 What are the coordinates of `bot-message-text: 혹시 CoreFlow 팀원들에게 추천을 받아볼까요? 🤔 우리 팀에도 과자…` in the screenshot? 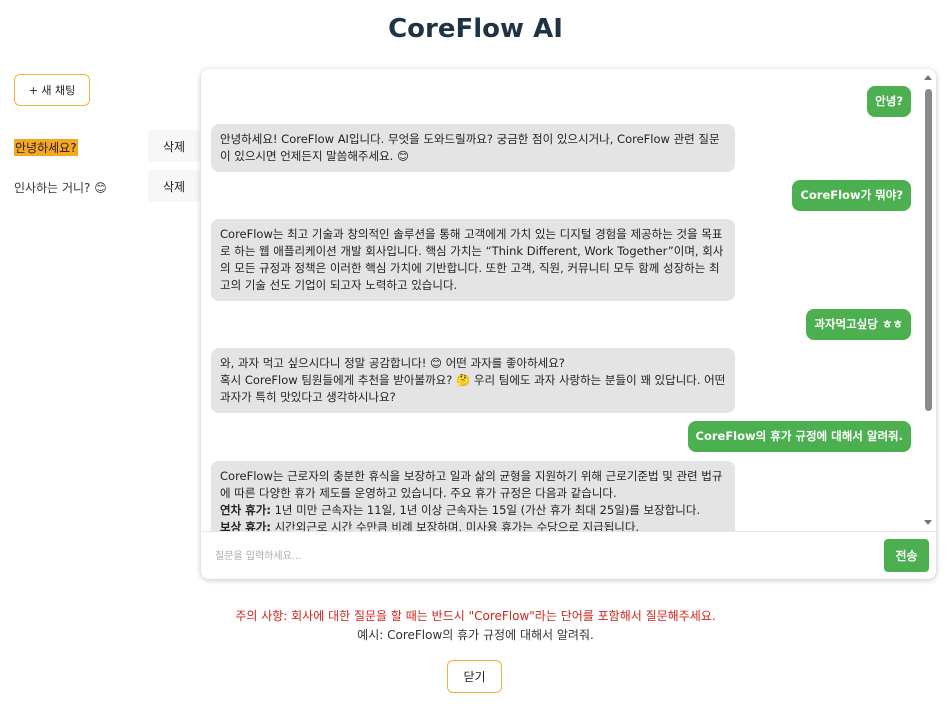 It's located at (473, 388).